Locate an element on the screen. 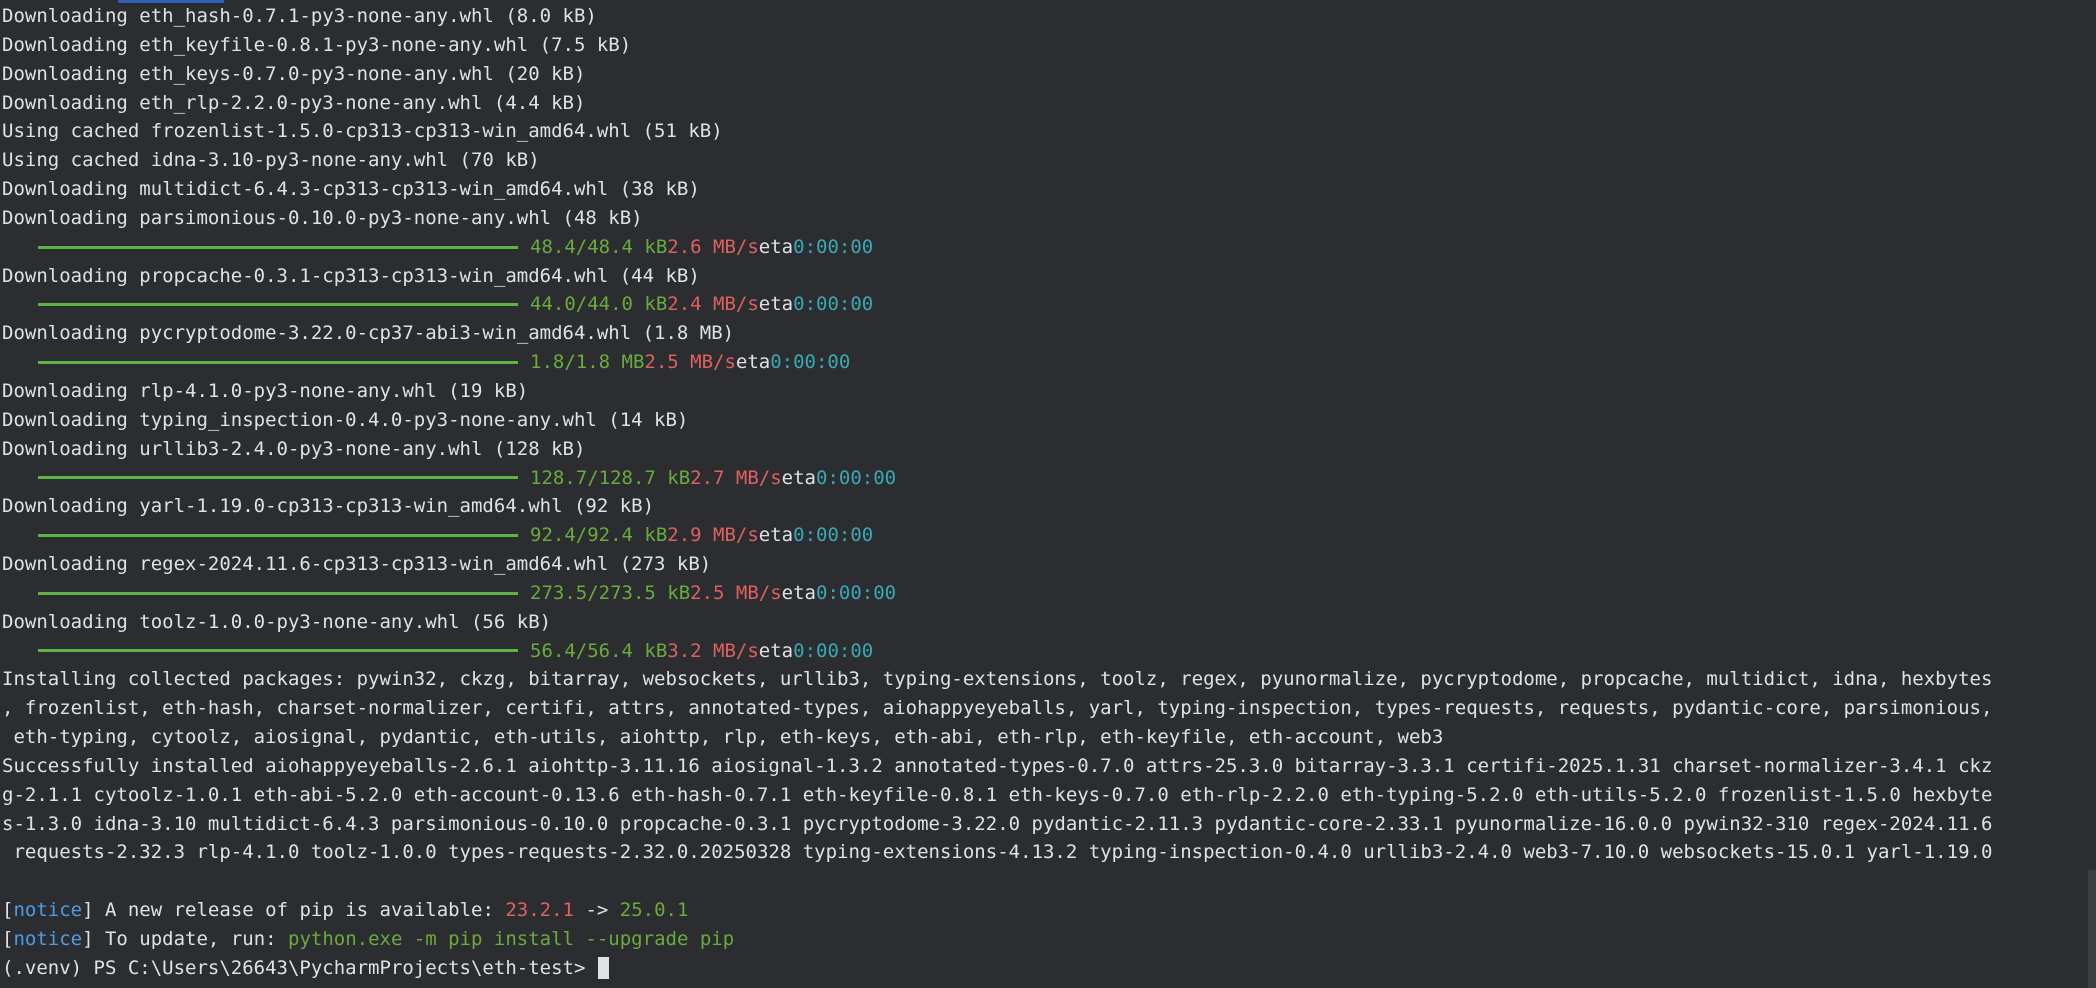 Image resolution: width=2096 pixels, height=988 pixels. progress-size: 92.4/92.4 kB is located at coordinates (599, 535).